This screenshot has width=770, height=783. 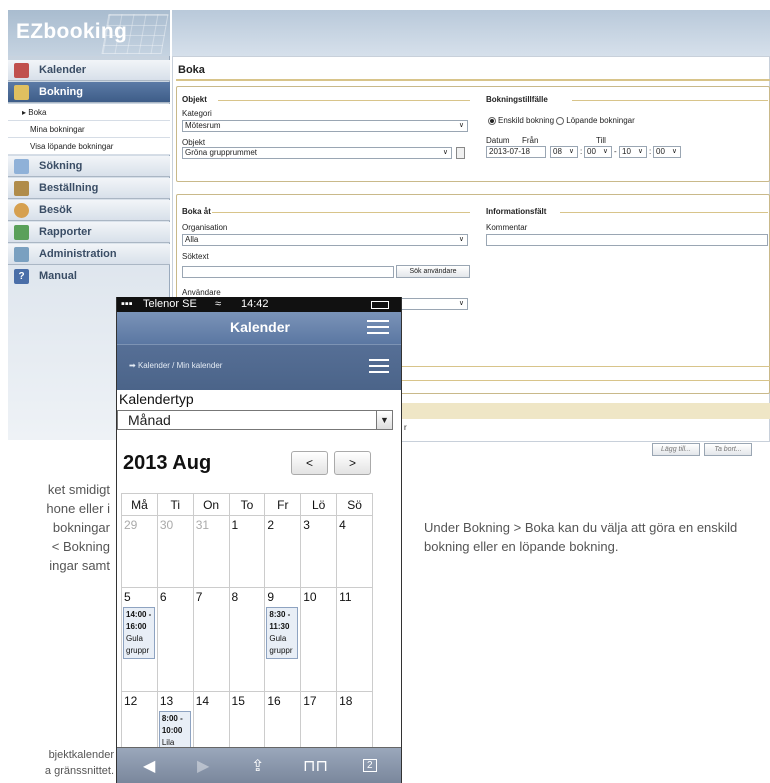 I want to click on clock: 14:42, so click(x=255, y=304).